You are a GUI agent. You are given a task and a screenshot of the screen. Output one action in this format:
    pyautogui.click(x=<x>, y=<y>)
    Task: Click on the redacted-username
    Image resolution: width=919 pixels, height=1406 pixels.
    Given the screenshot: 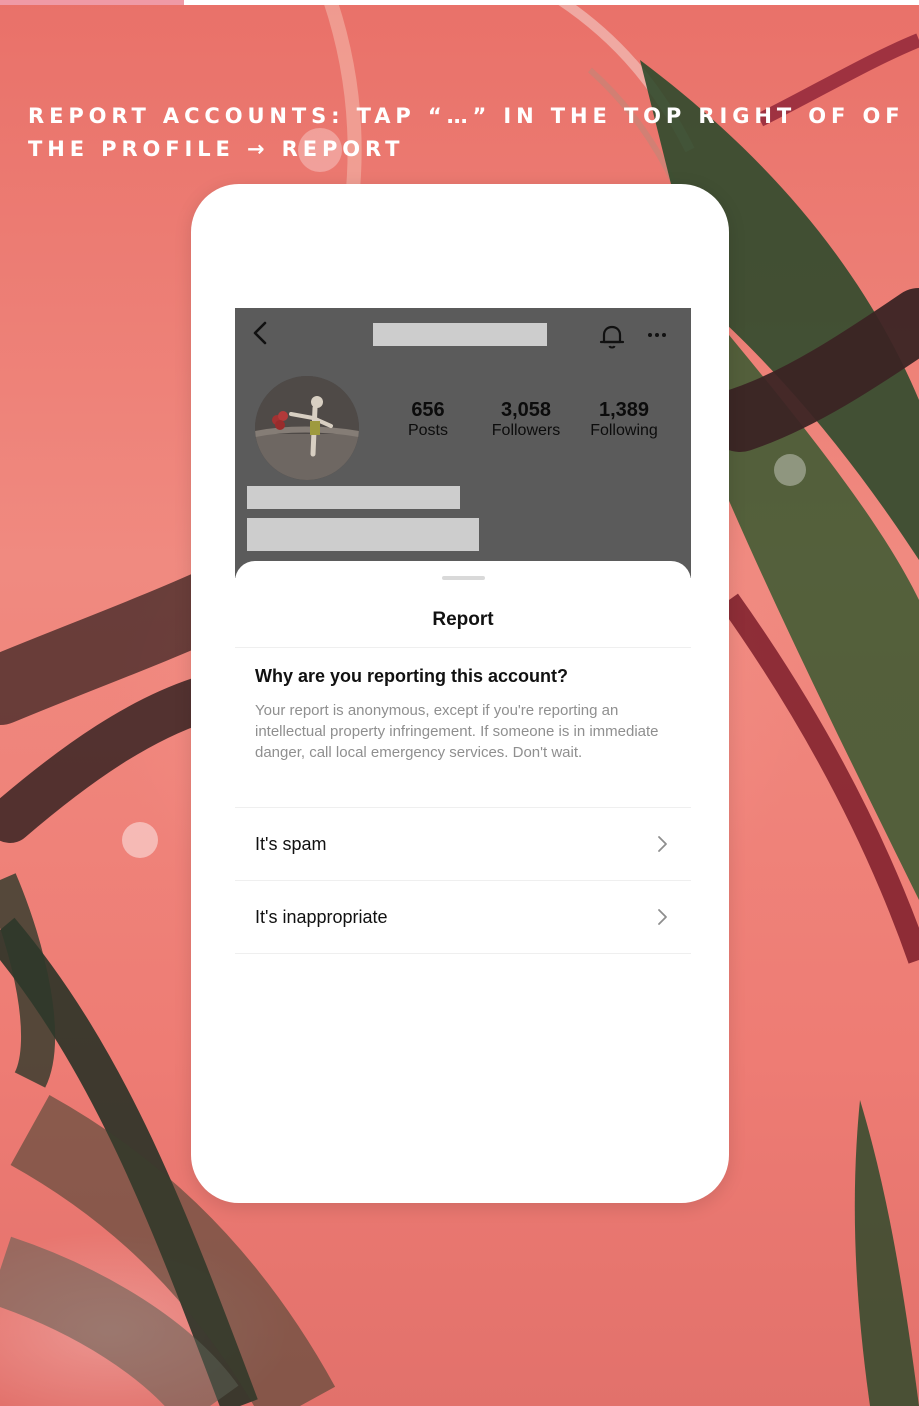 What is the action you would take?
    pyautogui.click(x=460, y=334)
    